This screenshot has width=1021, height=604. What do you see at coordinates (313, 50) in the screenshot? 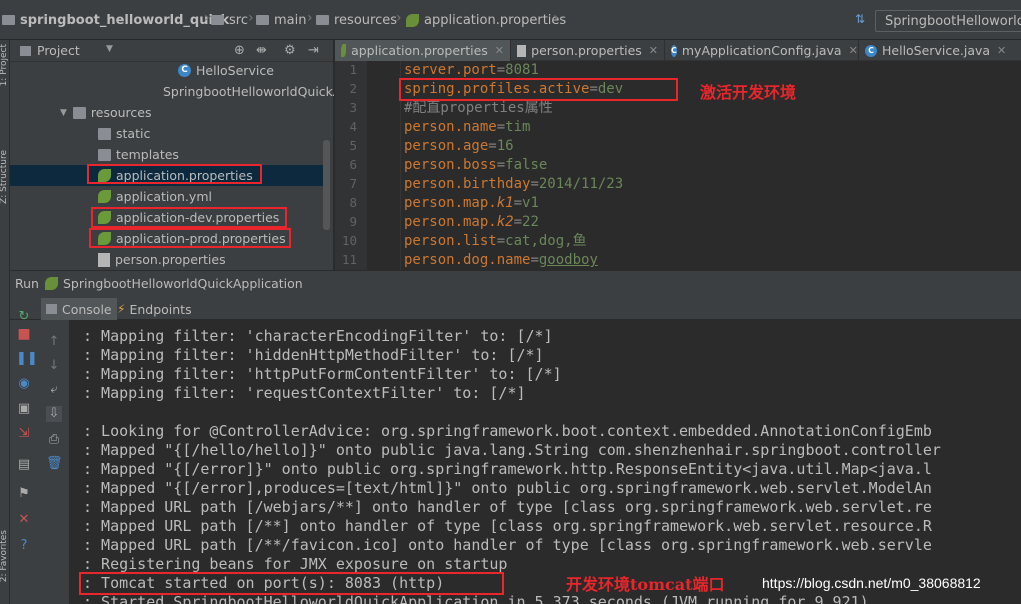
I see `hide-icon: ⇥` at bounding box center [313, 50].